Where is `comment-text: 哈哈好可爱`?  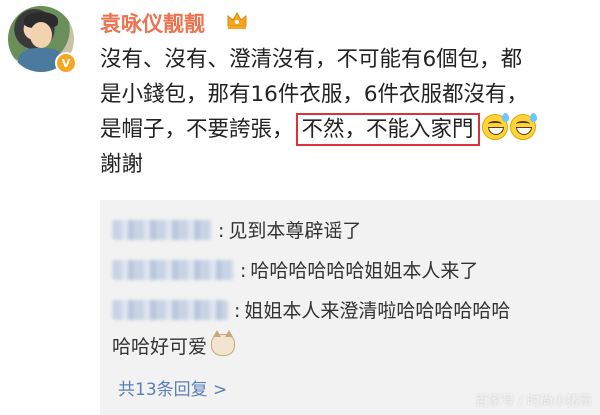 comment-text: 哈哈好可爱 is located at coordinates (160, 347).